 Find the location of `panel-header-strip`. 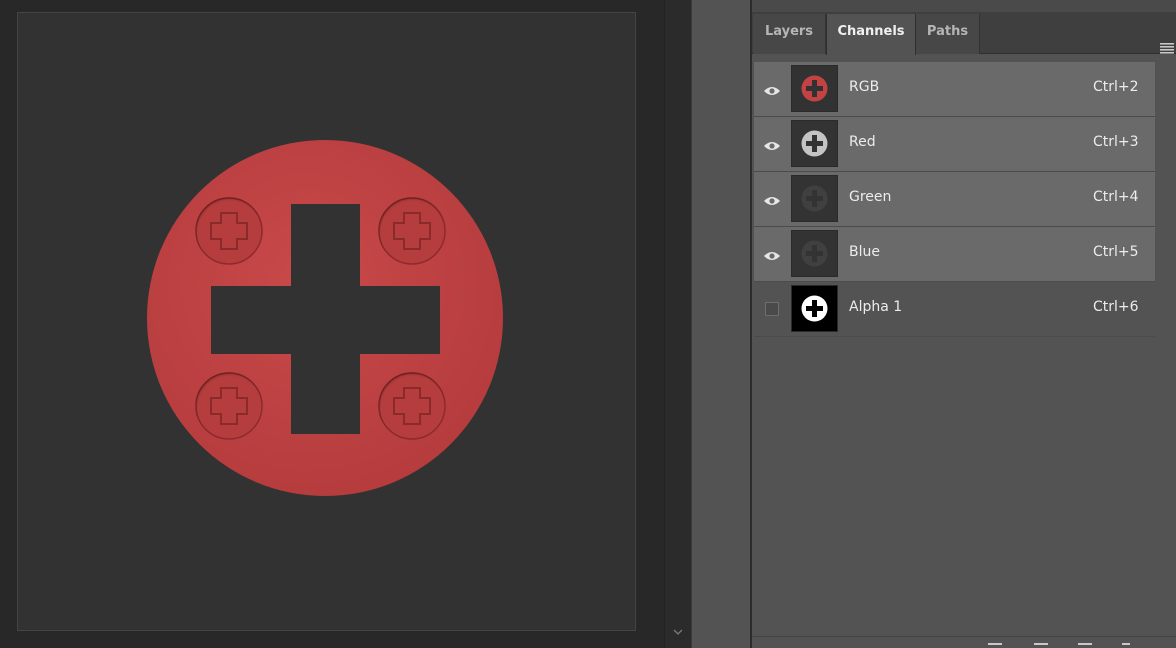

panel-header-strip is located at coordinates (964, 6).